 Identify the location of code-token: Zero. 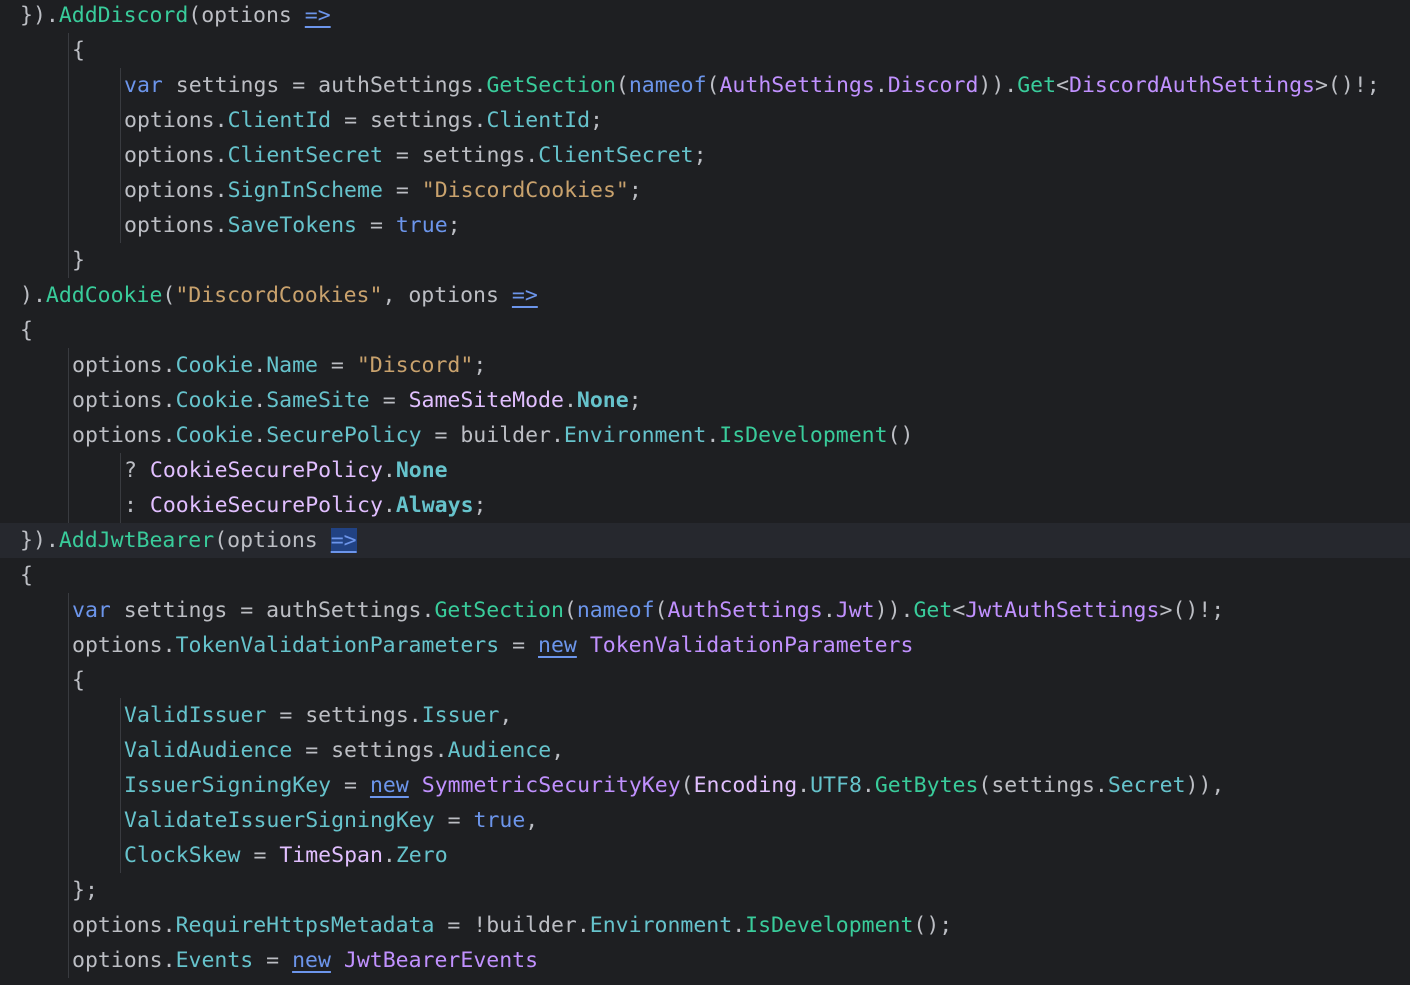
(421, 855).